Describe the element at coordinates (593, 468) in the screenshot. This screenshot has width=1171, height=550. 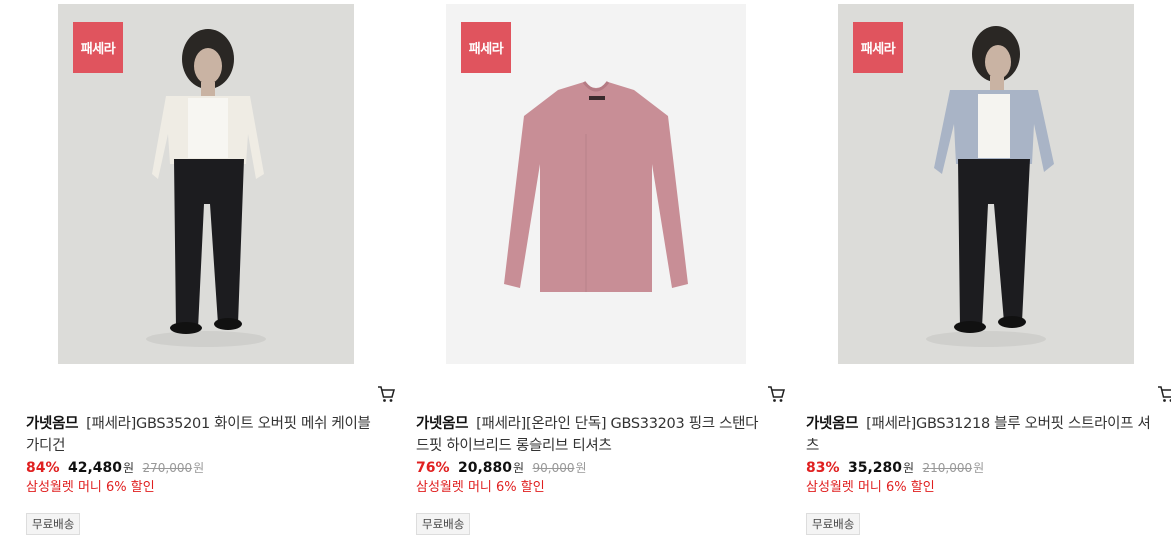
I see `price-row: 76% 20,880원 90,000원` at that location.